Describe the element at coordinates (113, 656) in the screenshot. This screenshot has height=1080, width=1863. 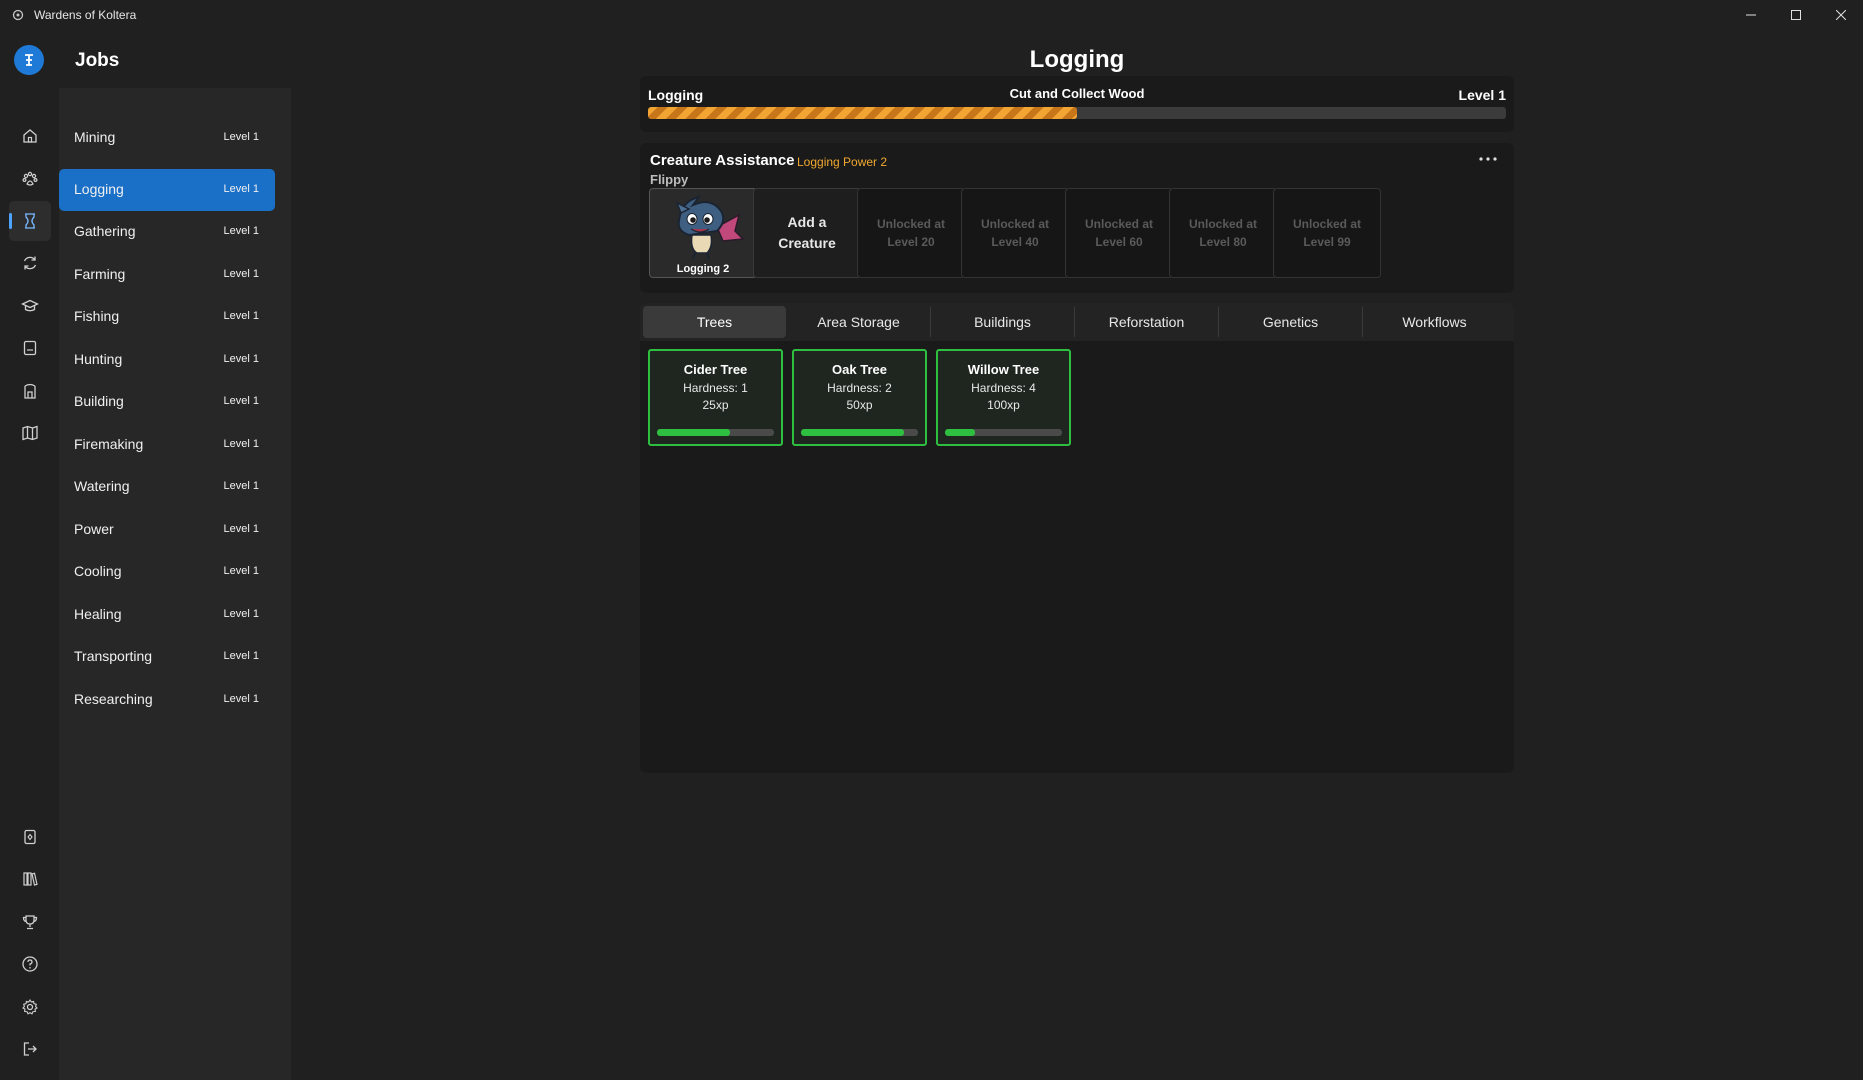
I see `job-label: Transporting` at that location.